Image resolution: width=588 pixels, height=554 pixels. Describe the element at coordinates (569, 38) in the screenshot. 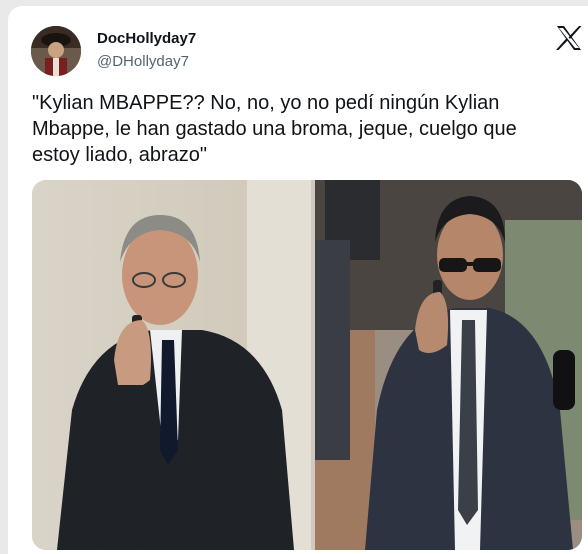

I see `x-logo-icon` at that location.